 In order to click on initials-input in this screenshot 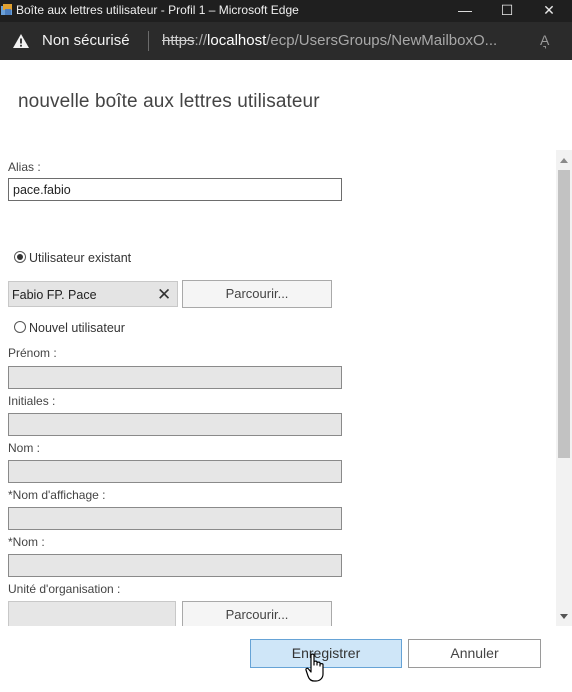, I will do `click(175, 424)`.